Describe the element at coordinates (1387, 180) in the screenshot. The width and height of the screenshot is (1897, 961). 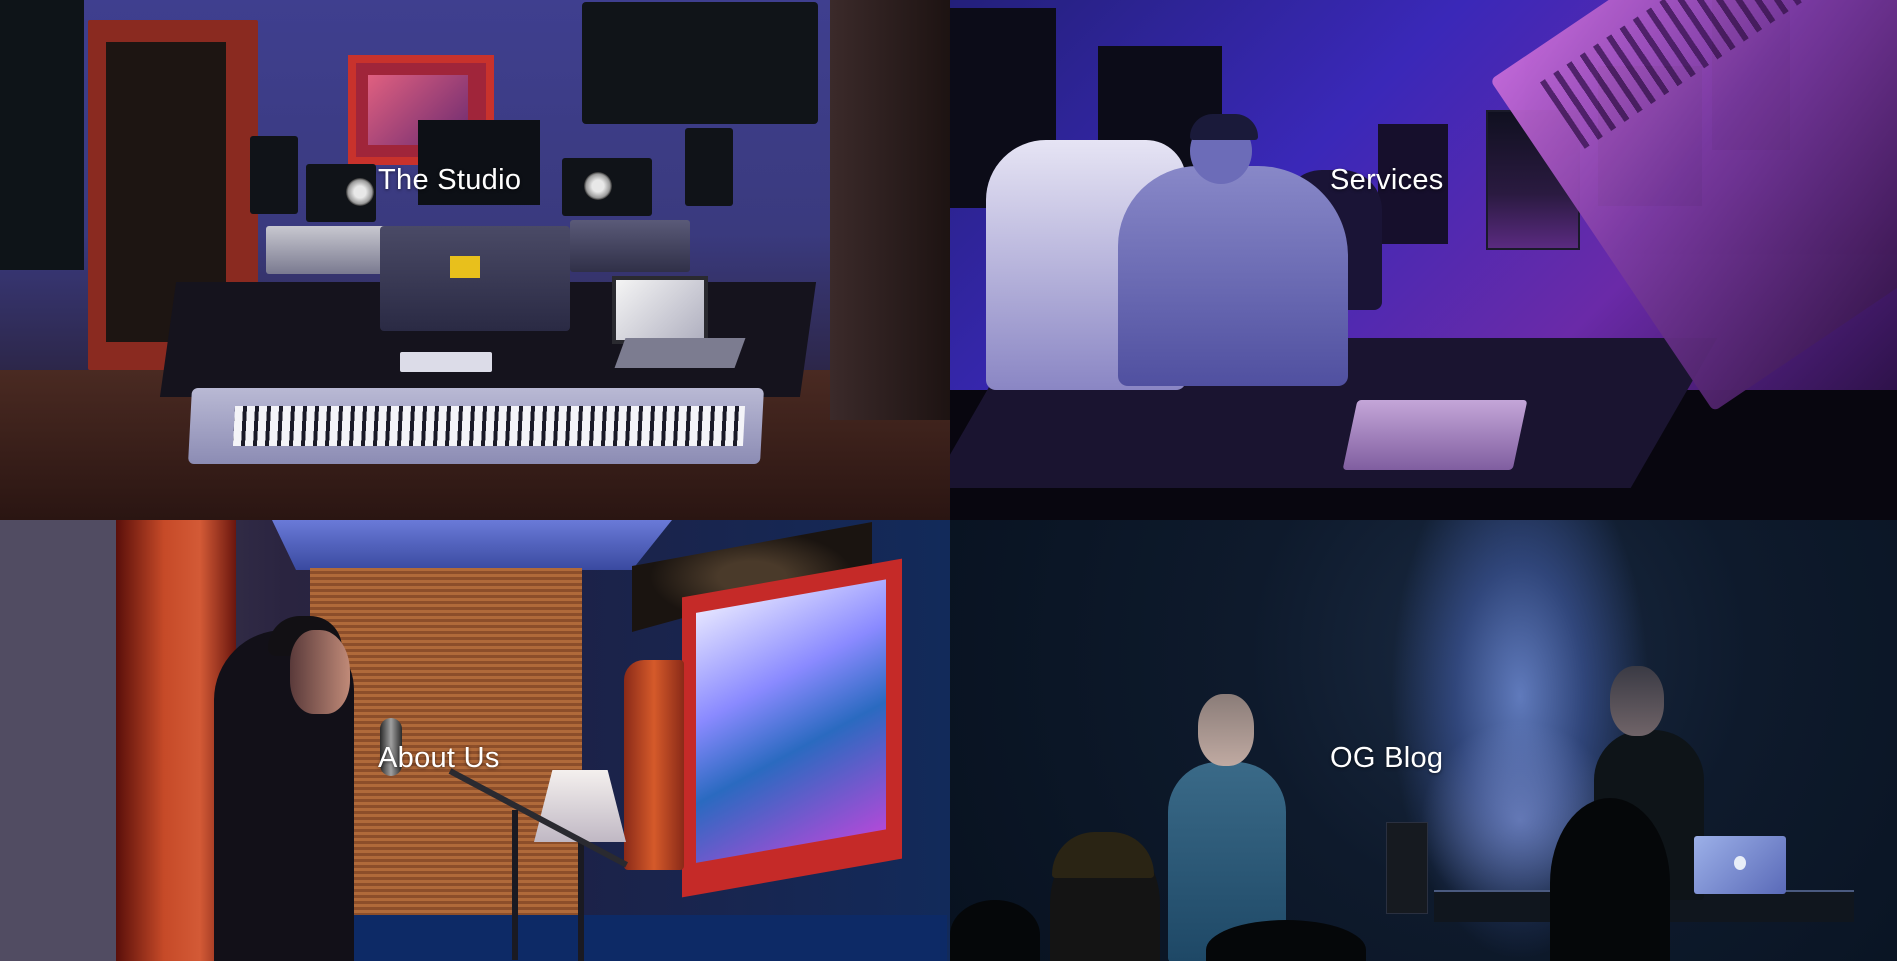
I see `tile-label-services: Services` at that location.